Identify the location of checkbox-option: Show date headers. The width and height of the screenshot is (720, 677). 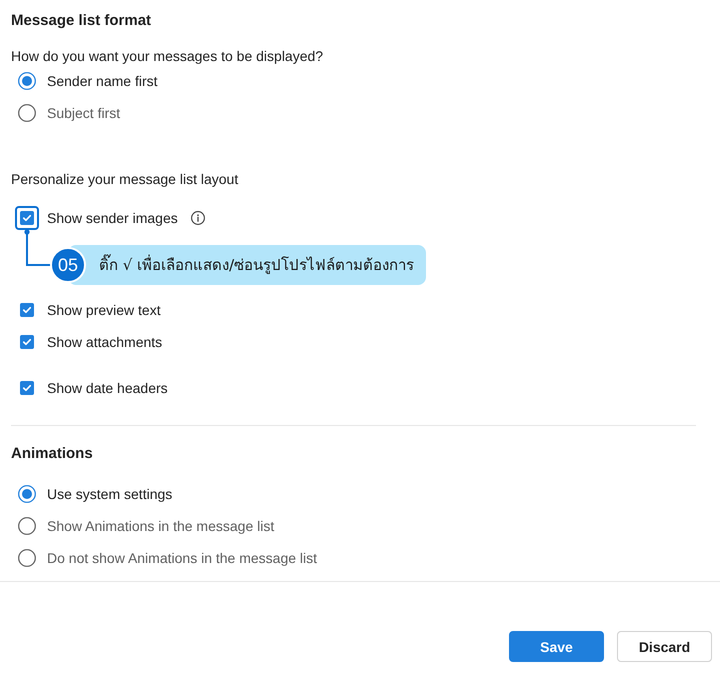
(89, 388).